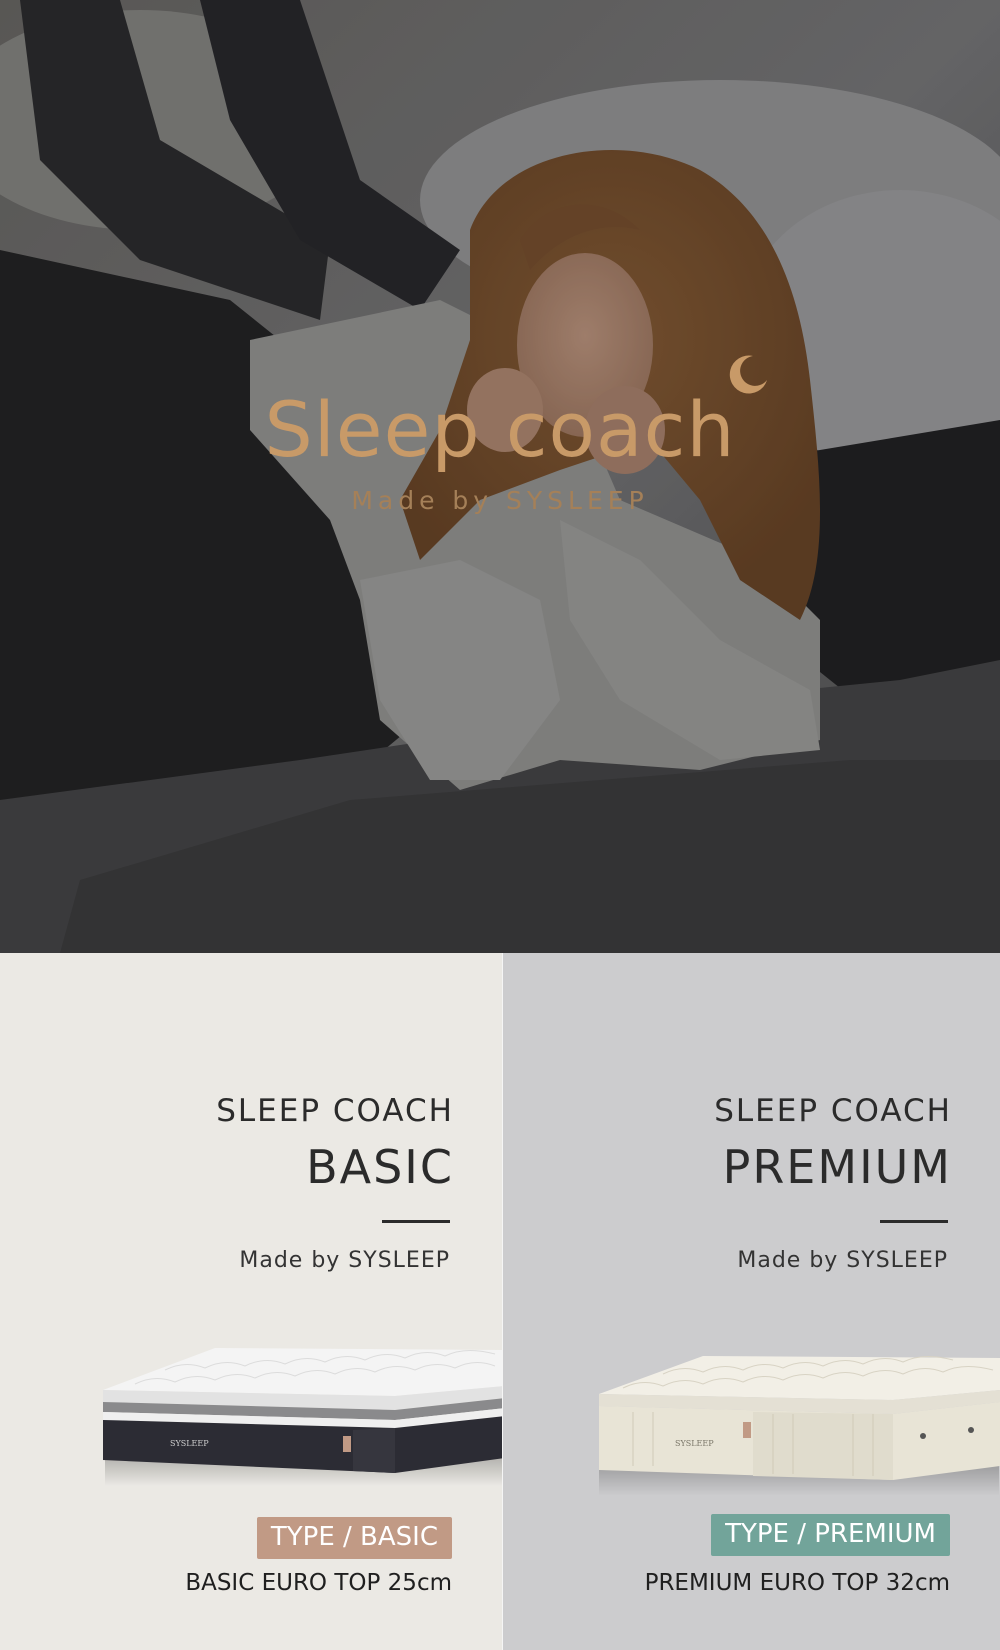 This screenshot has width=1000, height=1650. I want to click on crescent-moon-icon, so click(748, 374).